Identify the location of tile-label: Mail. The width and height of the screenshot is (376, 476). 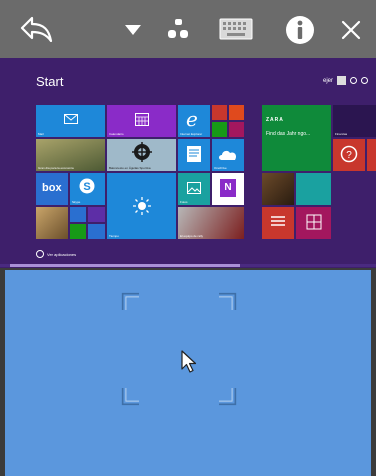
(41, 134).